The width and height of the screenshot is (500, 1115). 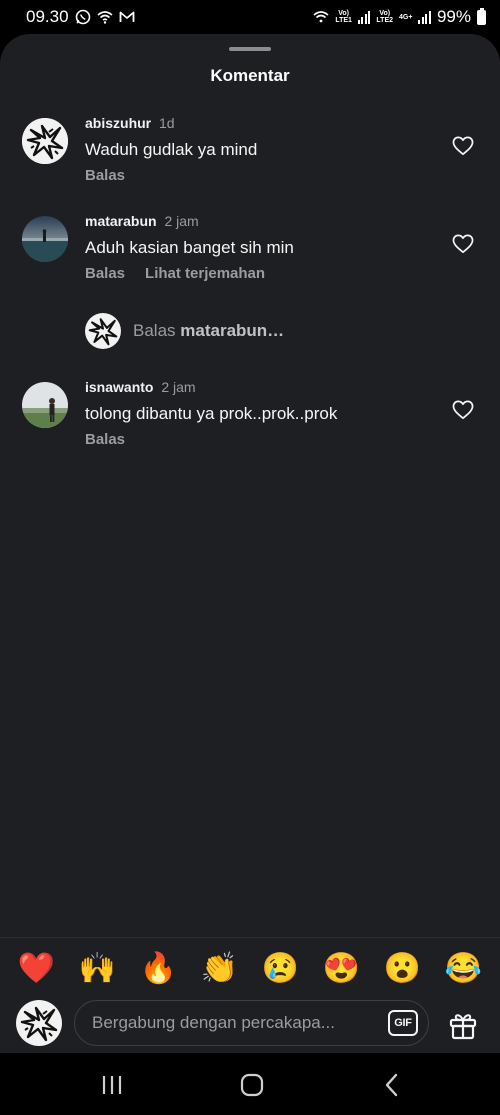 What do you see at coordinates (205, 273) in the screenshot?
I see `see-translation-button: Lihat terjemahan` at bounding box center [205, 273].